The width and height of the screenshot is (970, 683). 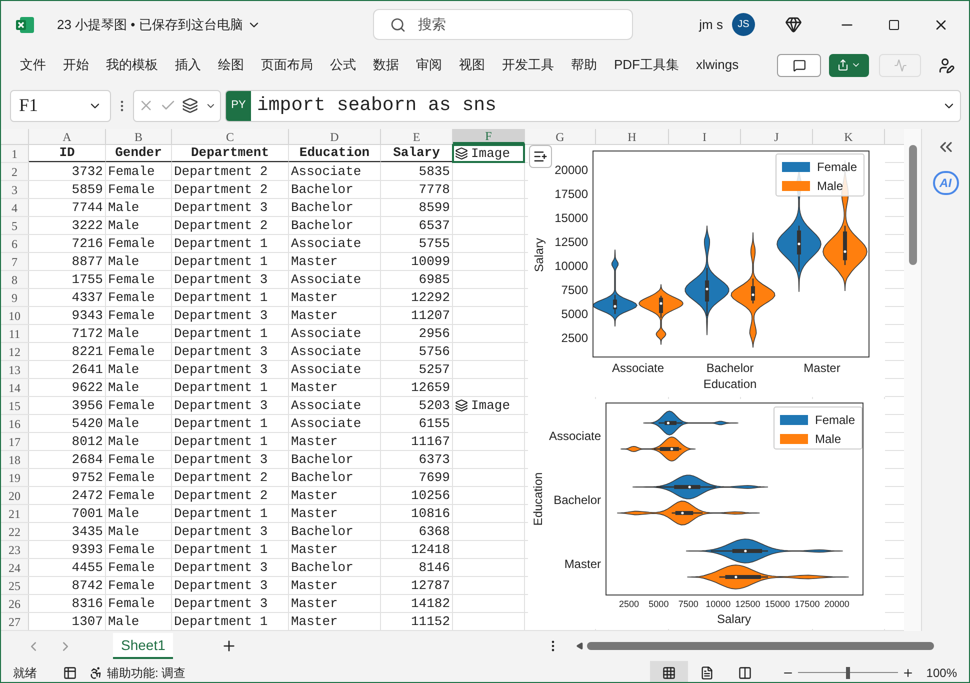 I want to click on diamond-icon, so click(x=793, y=24).